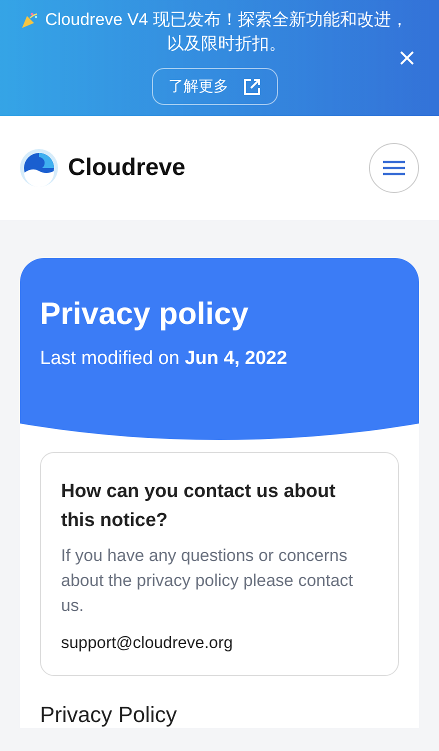 This screenshot has height=751, width=439. Describe the element at coordinates (198, 506) in the screenshot. I see `contact-heading: How can you contact us about this notice?` at that location.